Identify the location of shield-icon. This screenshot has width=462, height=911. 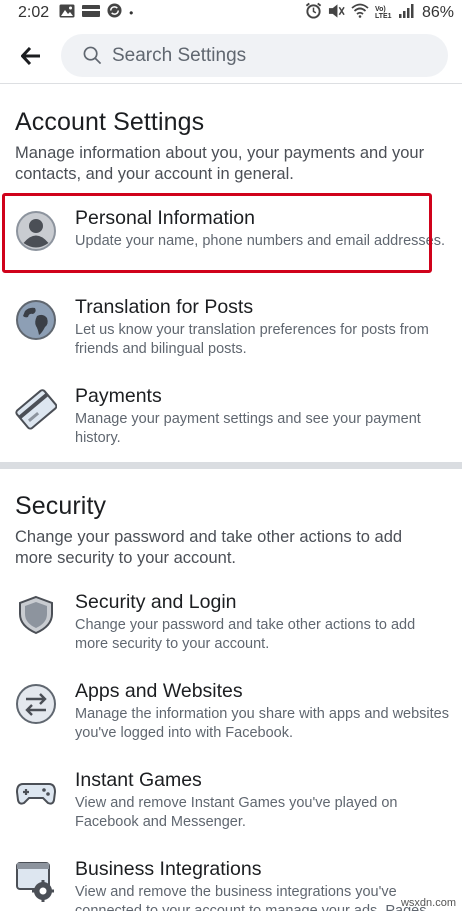
(36, 615).